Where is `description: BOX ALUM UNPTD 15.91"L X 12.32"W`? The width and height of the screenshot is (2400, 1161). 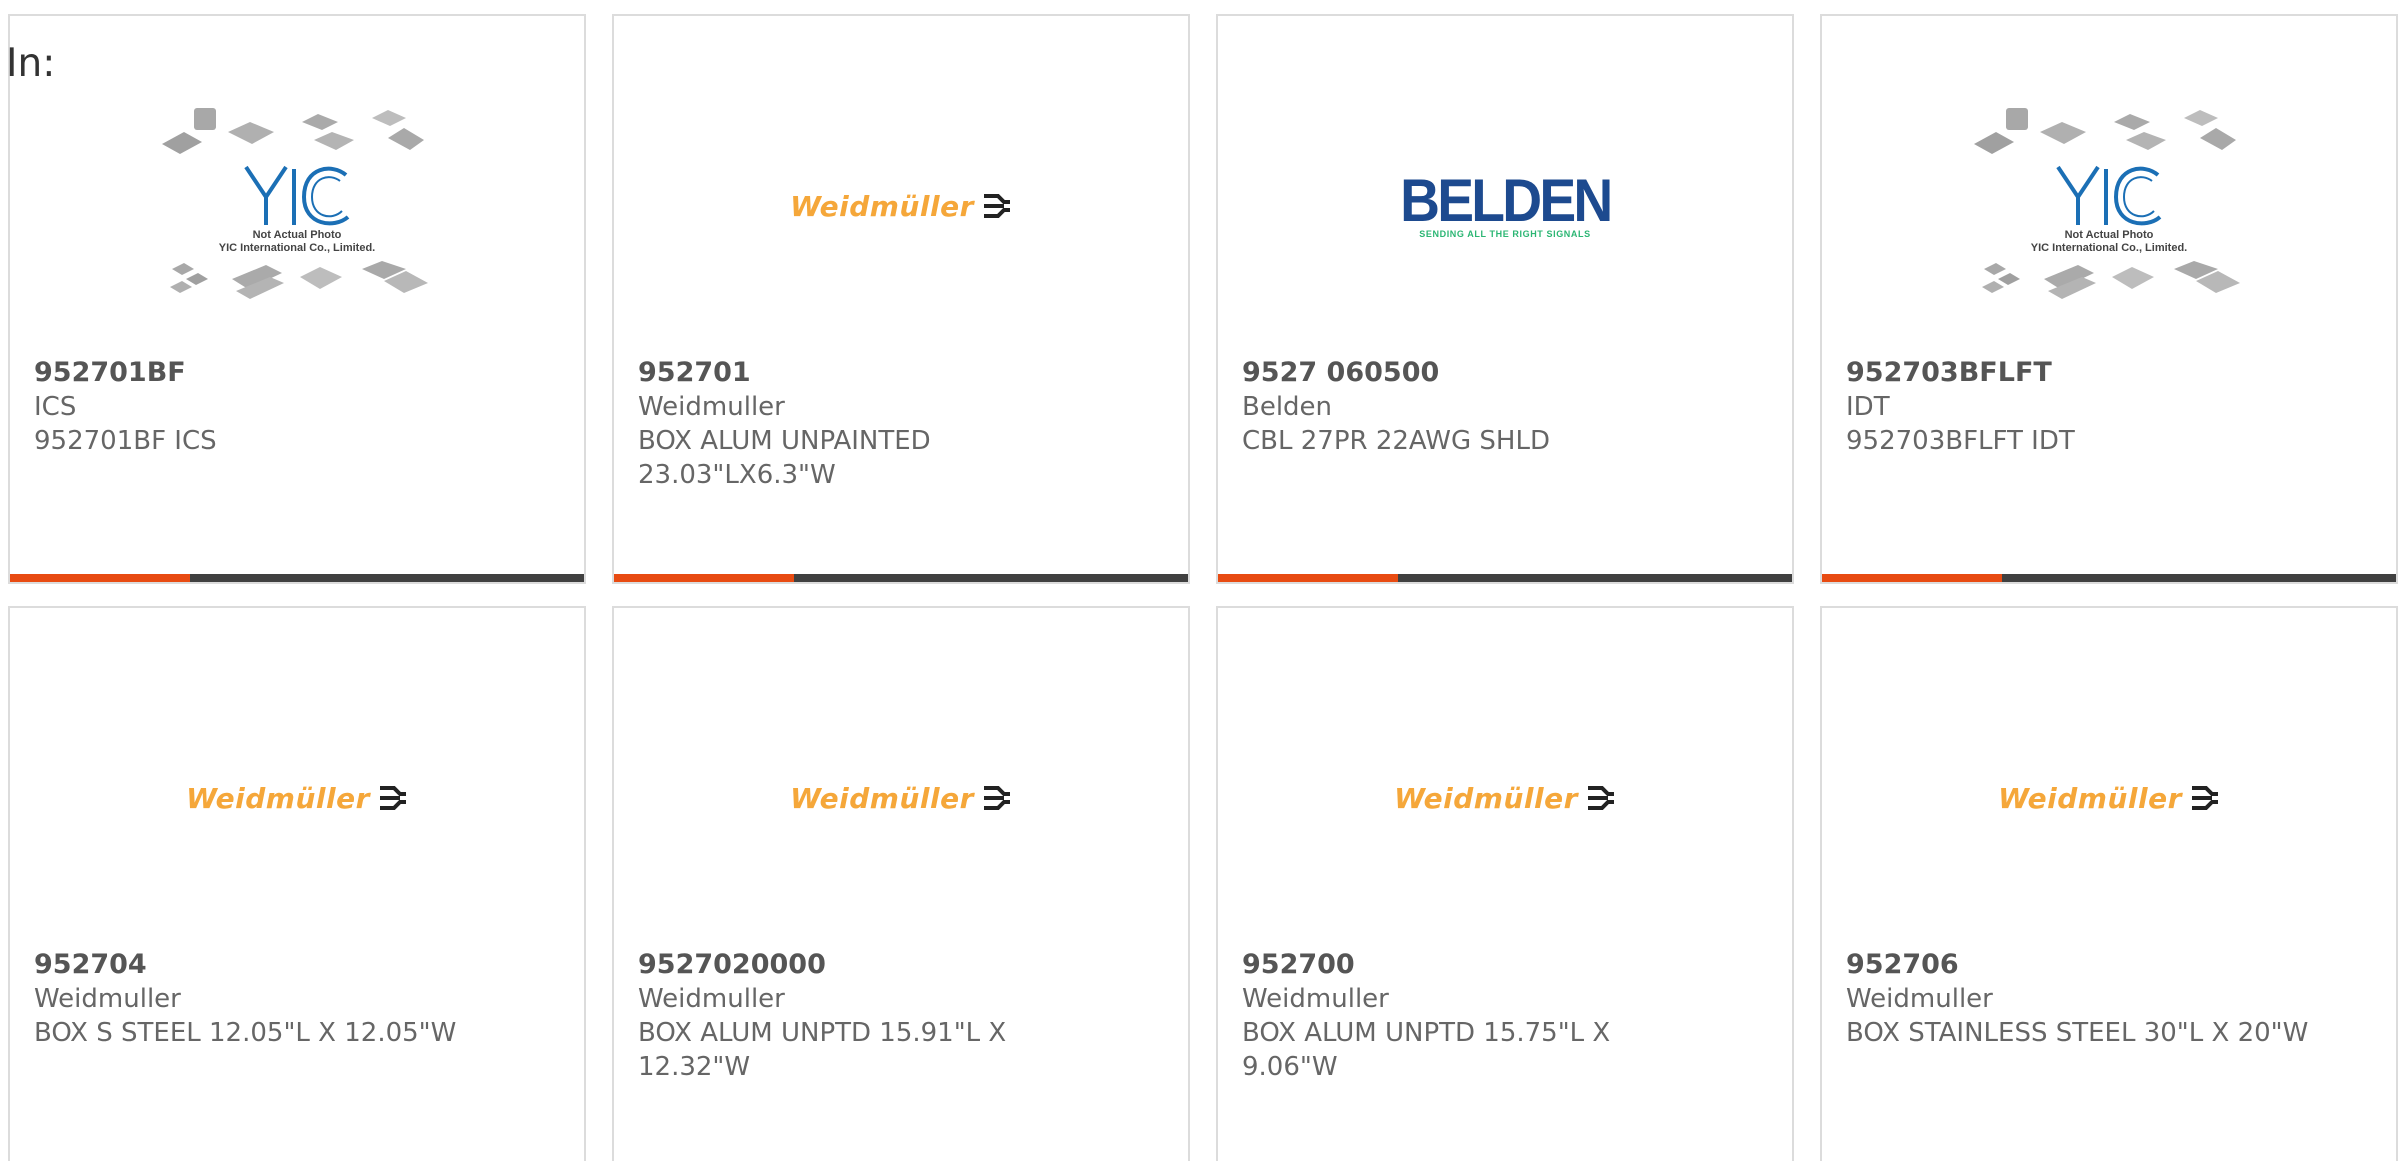 description: BOX ALUM UNPTD 15.91"L X 12.32"W is located at coordinates (822, 1050).